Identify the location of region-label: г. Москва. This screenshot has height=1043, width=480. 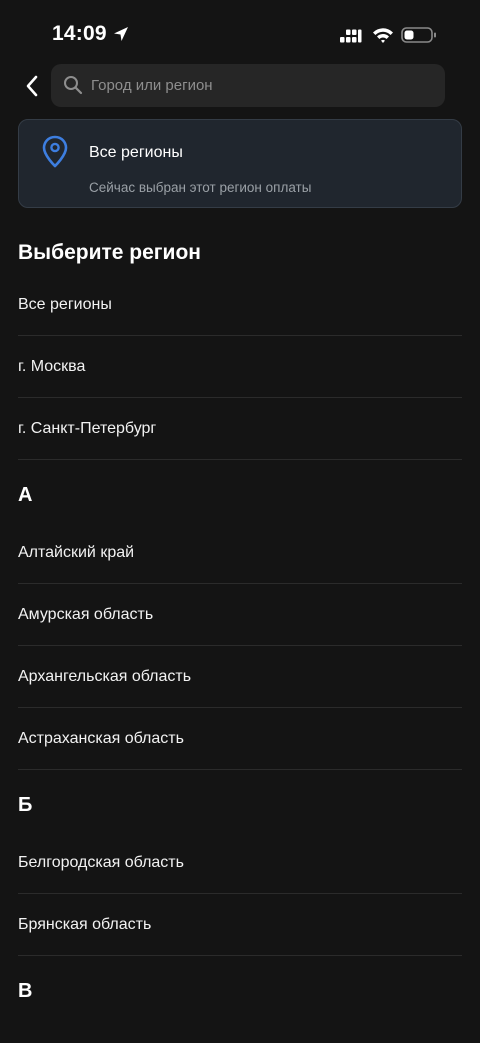
(52, 366).